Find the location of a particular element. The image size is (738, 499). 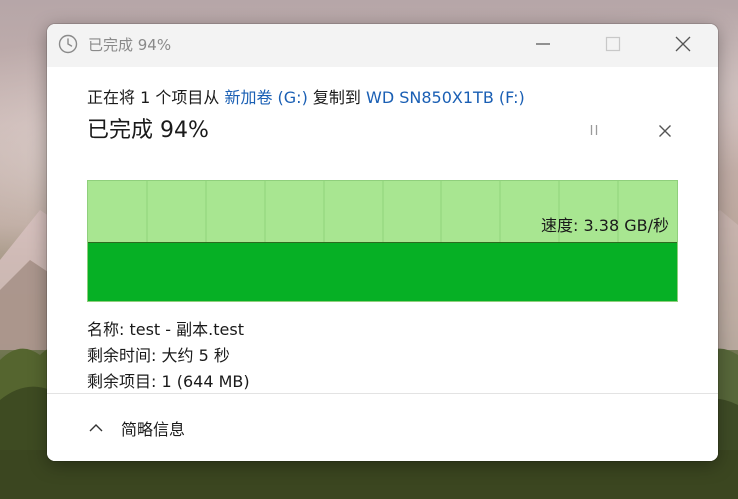

destination-link: WD SN850X1TB (F:) is located at coordinates (445, 97).